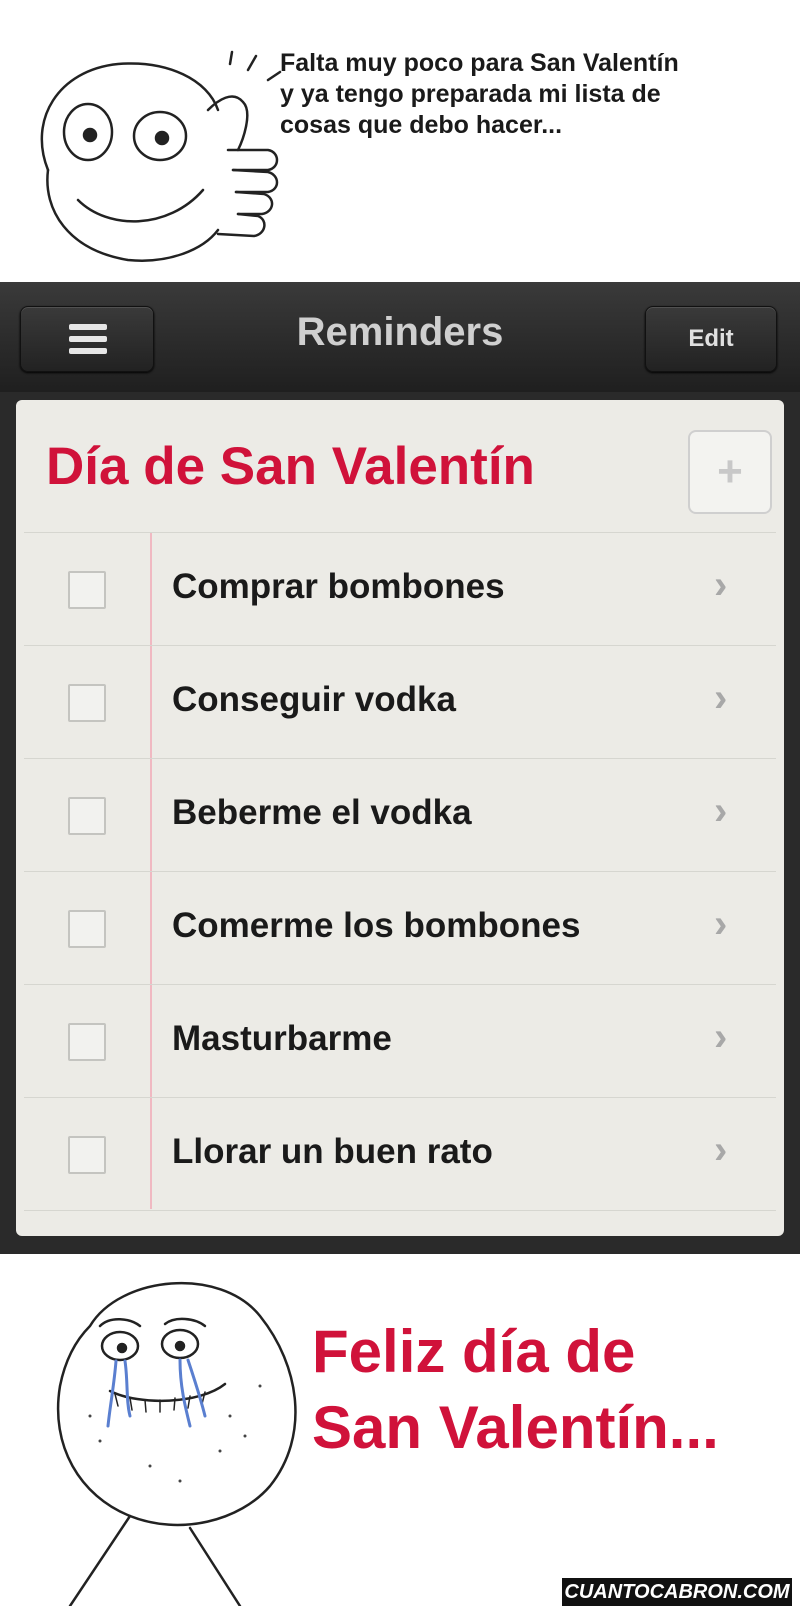  I want to click on list-item: Masturbarme ›, so click(400, 1041).